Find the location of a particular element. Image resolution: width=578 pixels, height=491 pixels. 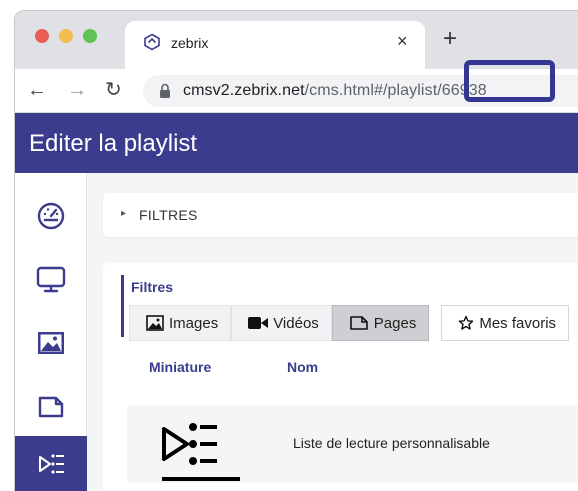

filter-favorites-label: Mes favoris is located at coordinates (518, 323).